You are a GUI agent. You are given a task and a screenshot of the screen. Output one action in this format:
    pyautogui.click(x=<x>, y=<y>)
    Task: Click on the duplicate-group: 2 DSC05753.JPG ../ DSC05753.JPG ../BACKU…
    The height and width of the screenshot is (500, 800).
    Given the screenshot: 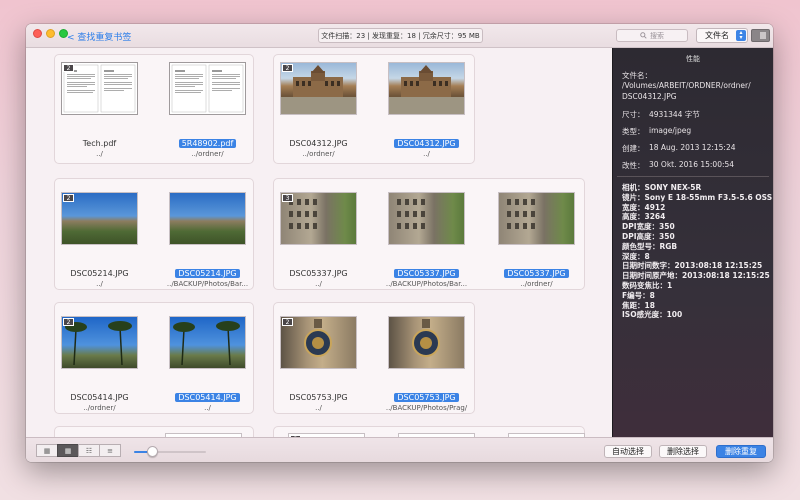 What is the action you would take?
    pyautogui.click(x=374, y=358)
    